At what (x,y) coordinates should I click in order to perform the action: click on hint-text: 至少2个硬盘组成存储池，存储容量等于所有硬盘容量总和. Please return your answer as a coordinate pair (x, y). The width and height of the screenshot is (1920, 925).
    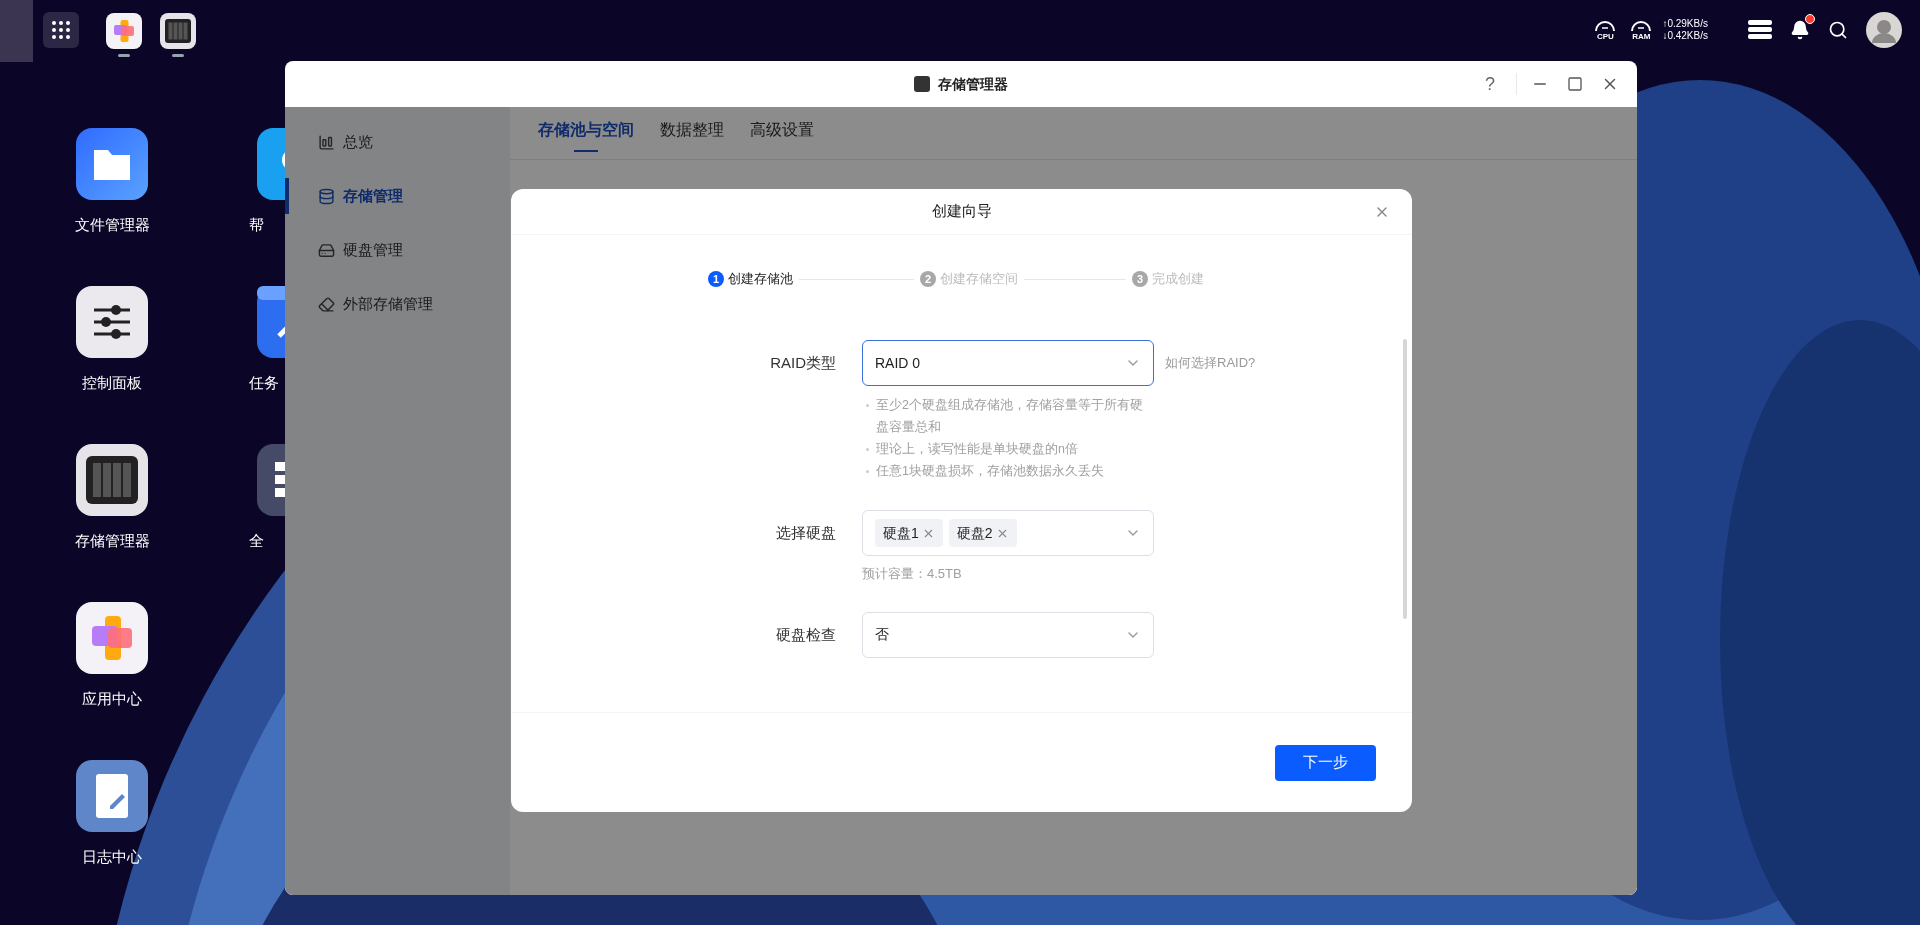
    Looking at the image, I should click on (1010, 416).